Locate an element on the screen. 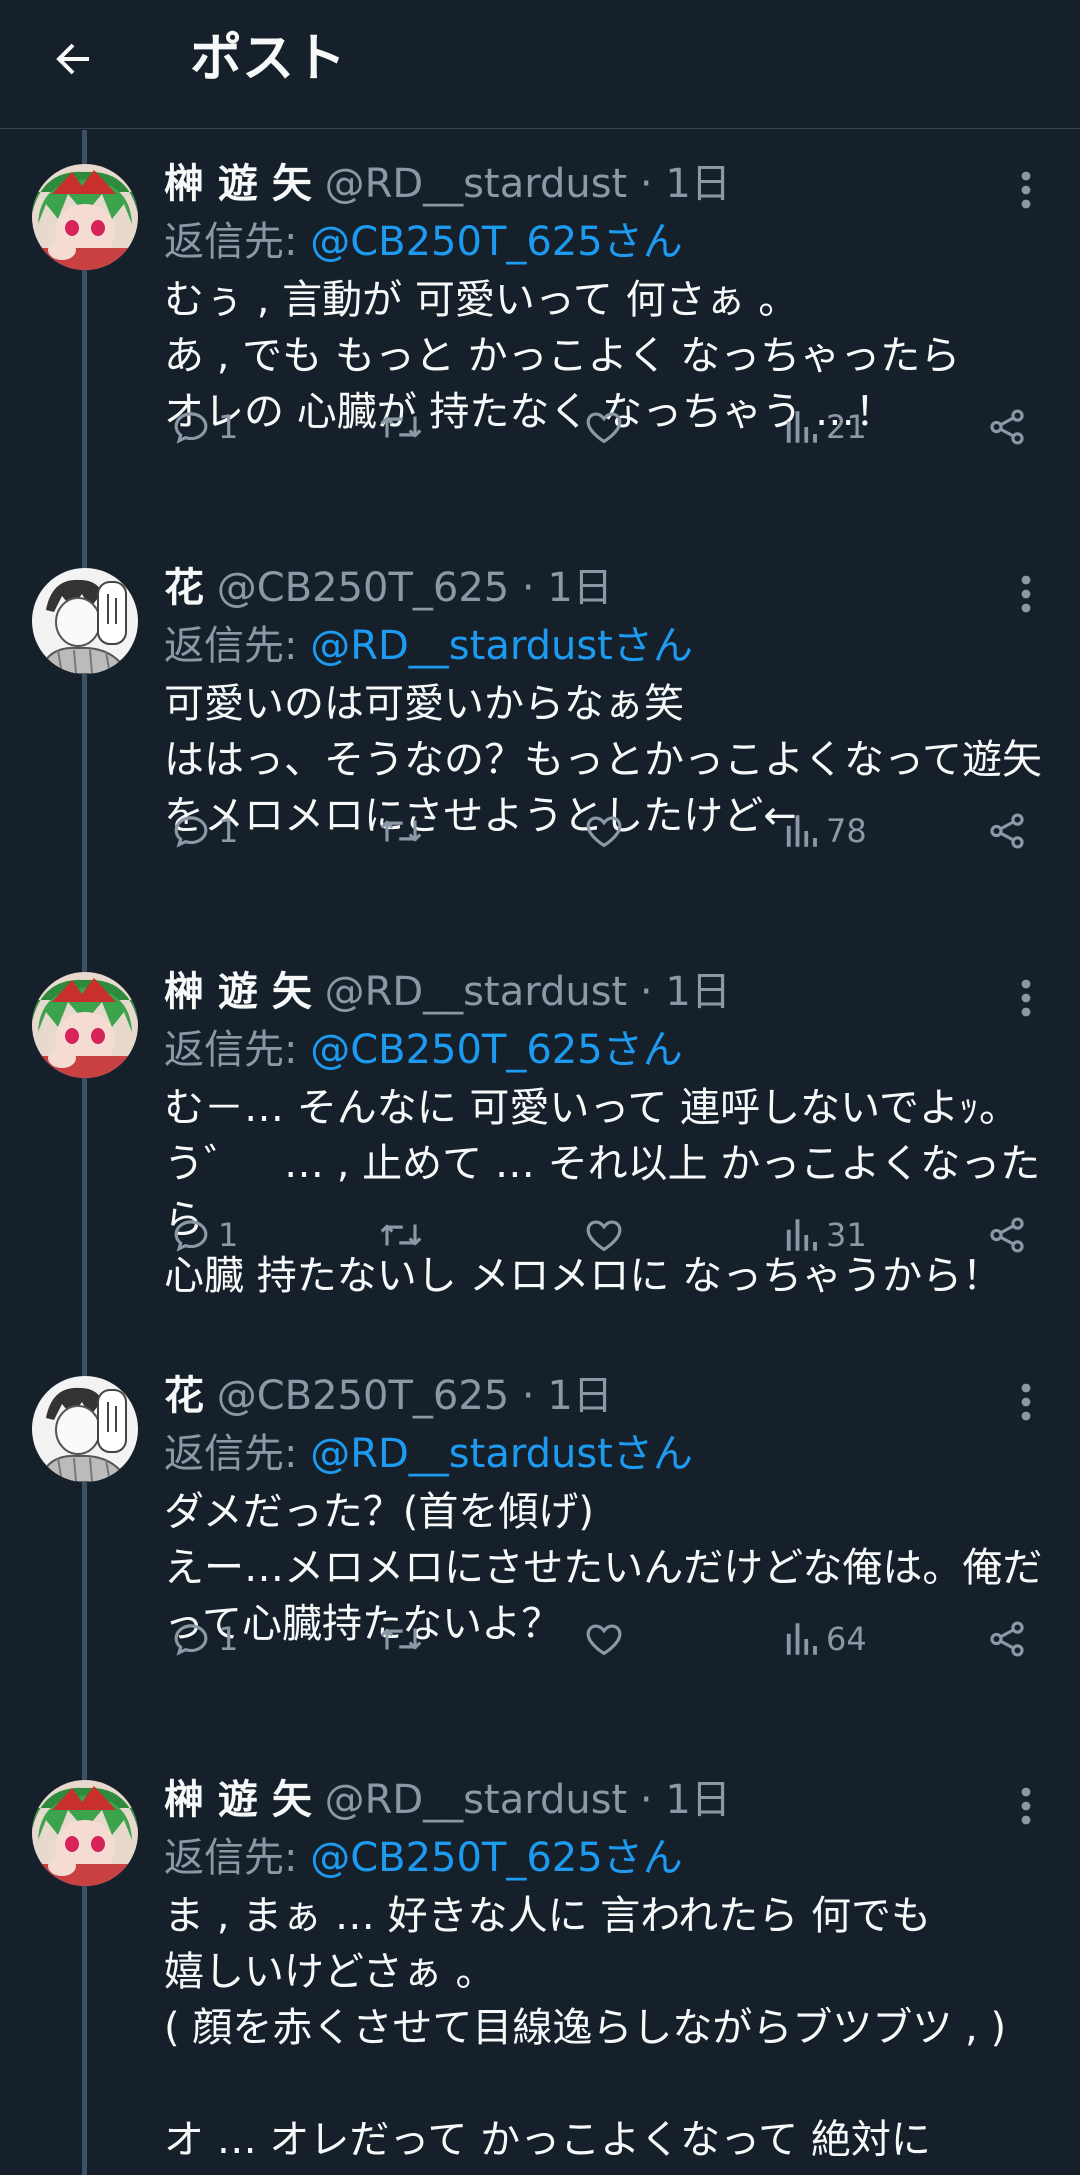 Image resolution: width=1080 pixels, height=2175 pixels. back-button is located at coordinates (73, 59).